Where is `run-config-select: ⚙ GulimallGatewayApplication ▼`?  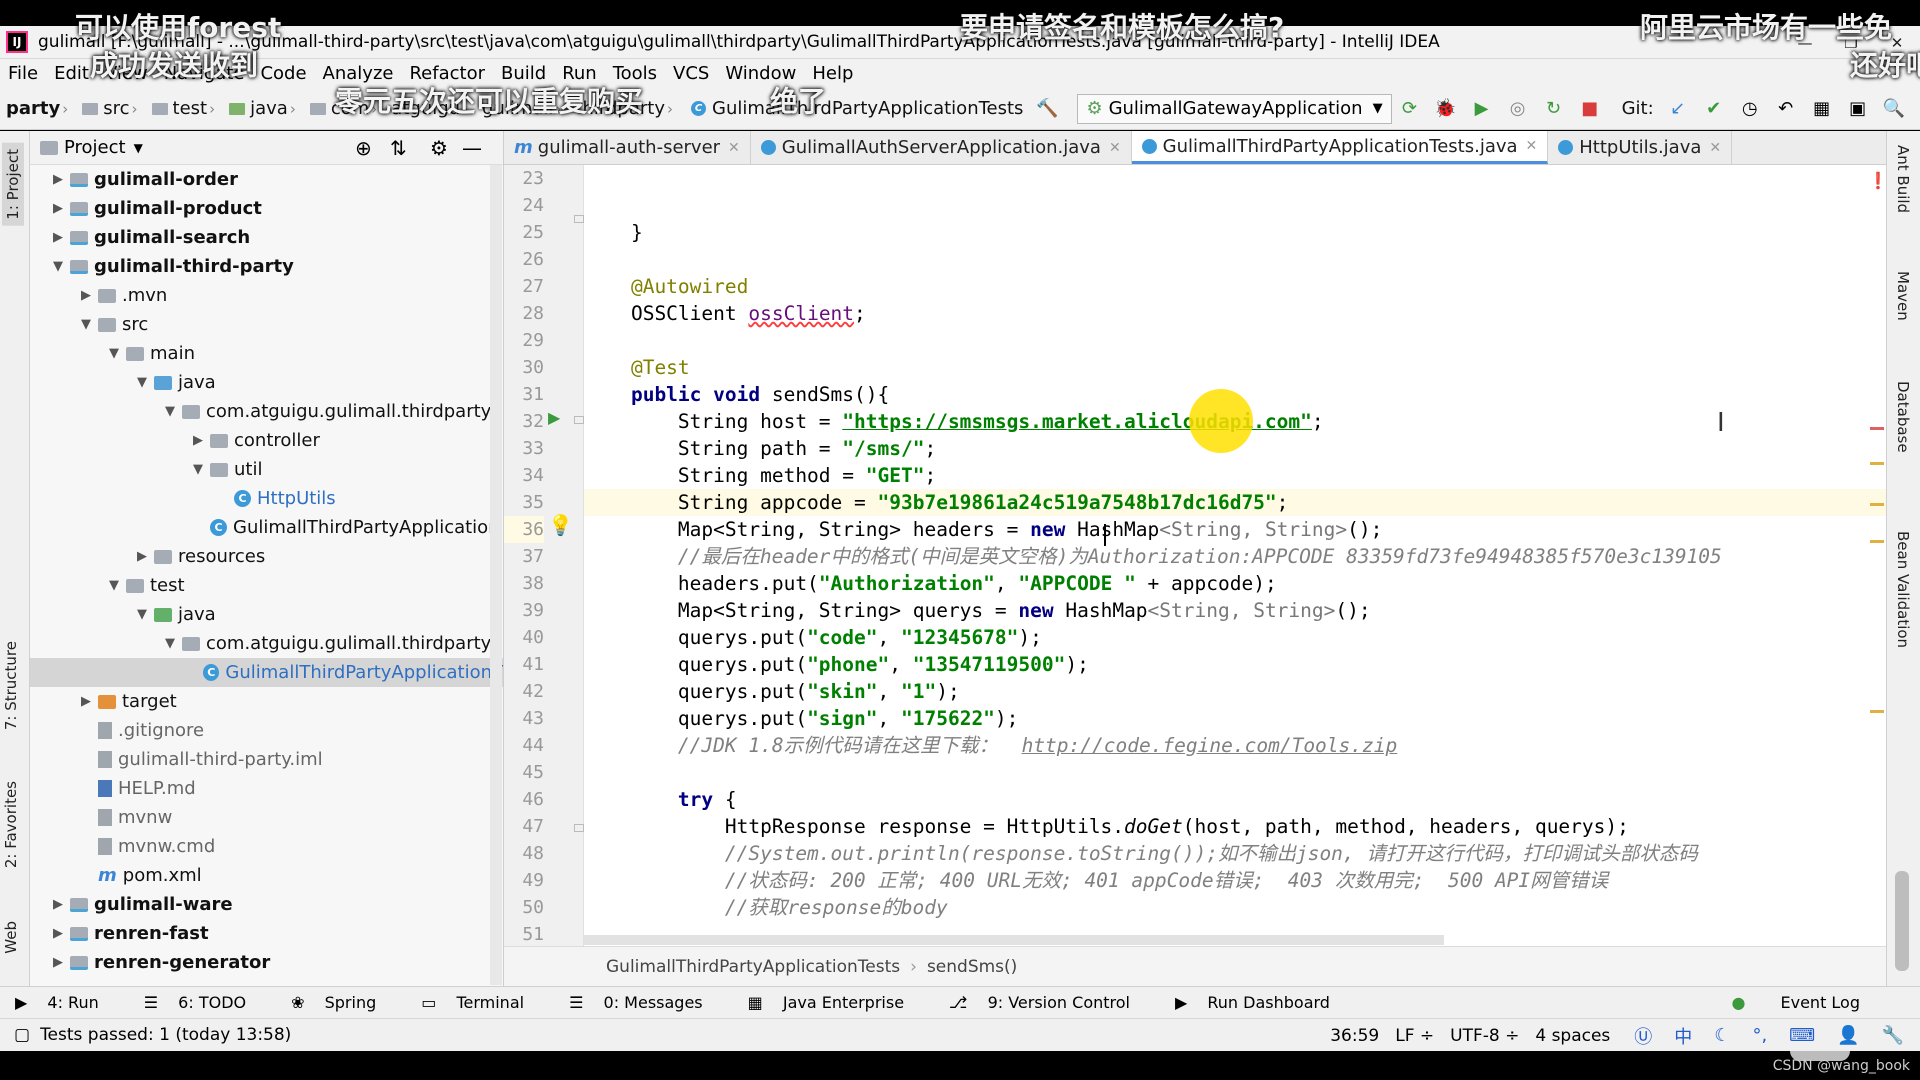
run-config-select: ⚙ GulimallGatewayApplication ▼ is located at coordinates (1234, 108).